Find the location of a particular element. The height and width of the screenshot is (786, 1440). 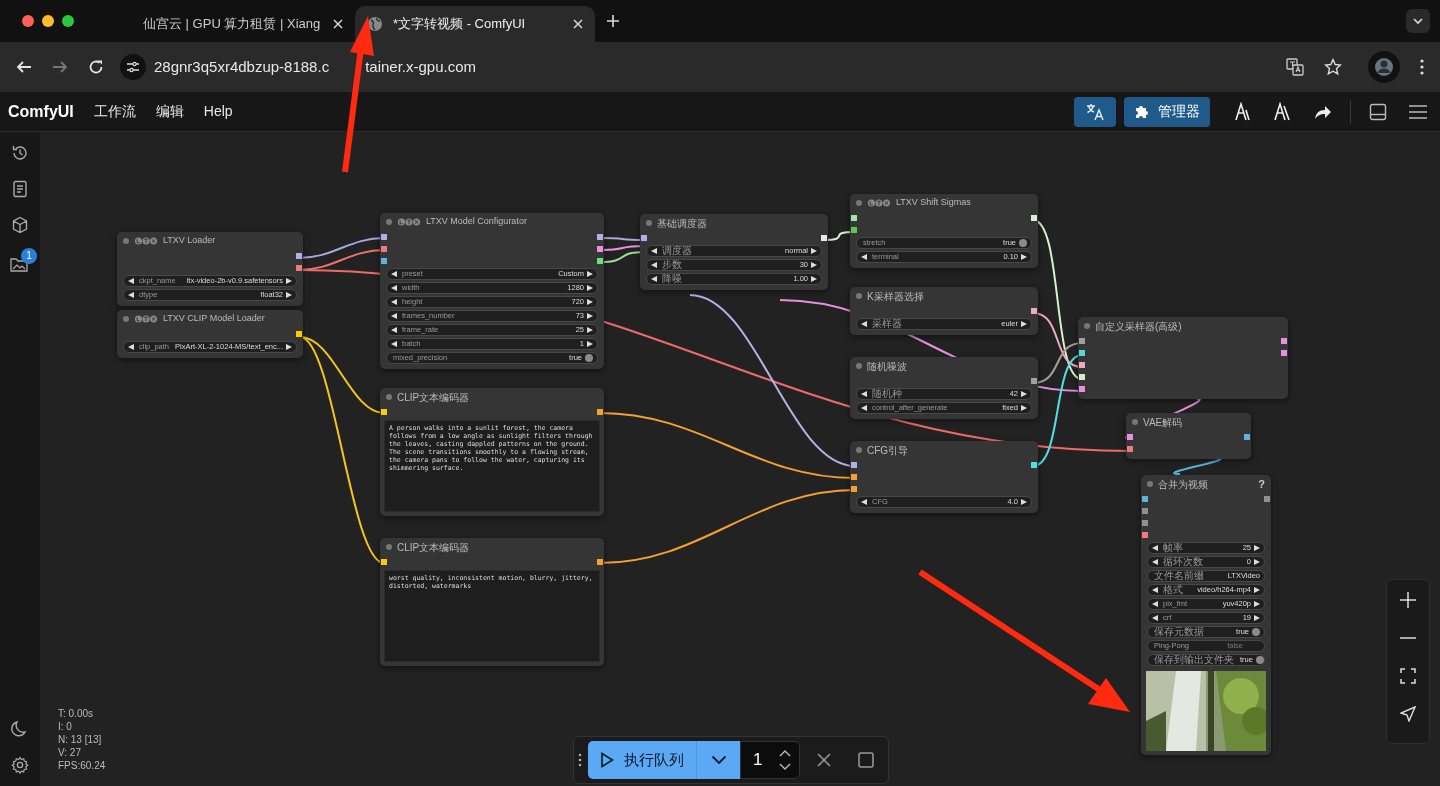

menu-item: 编辑 is located at coordinates (169, 111).